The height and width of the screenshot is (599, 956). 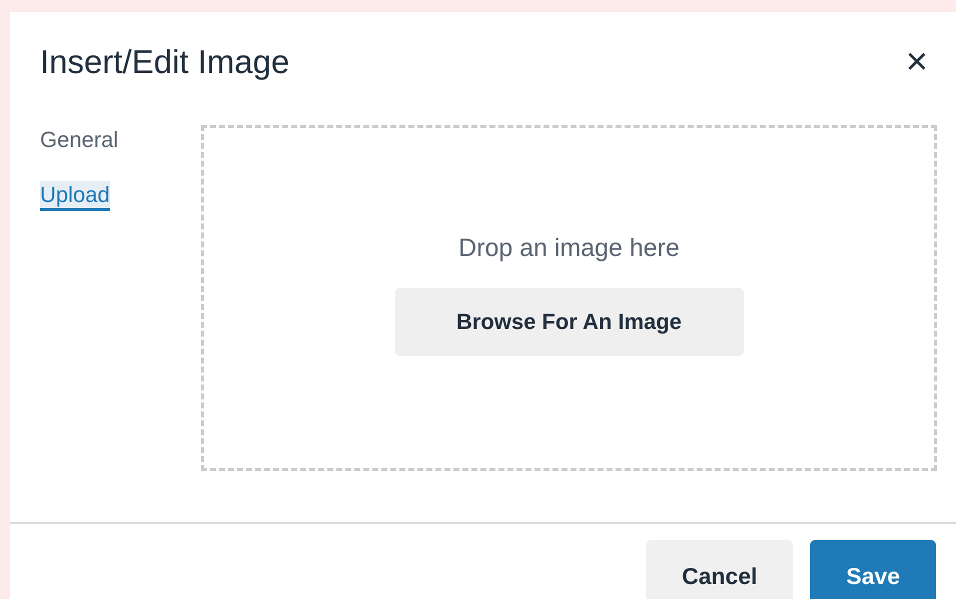 I want to click on tab: General, so click(x=79, y=141).